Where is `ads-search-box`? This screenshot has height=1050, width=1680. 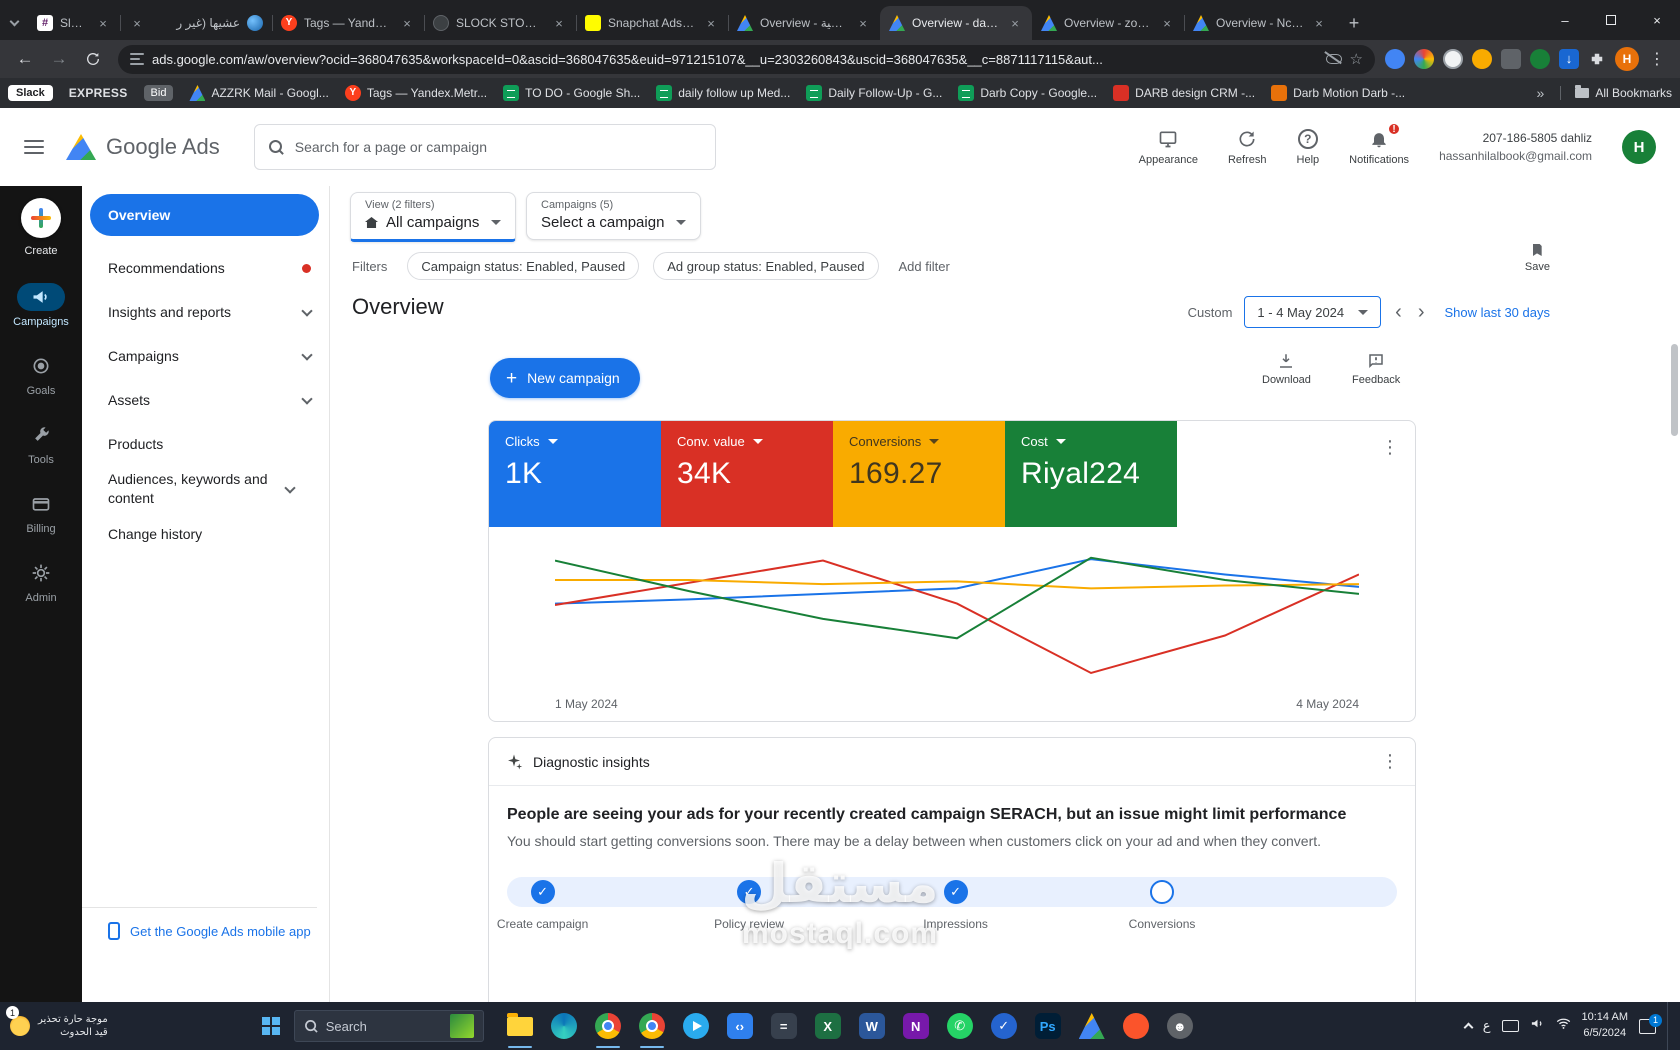
ads-search-box is located at coordinates (484, 147).